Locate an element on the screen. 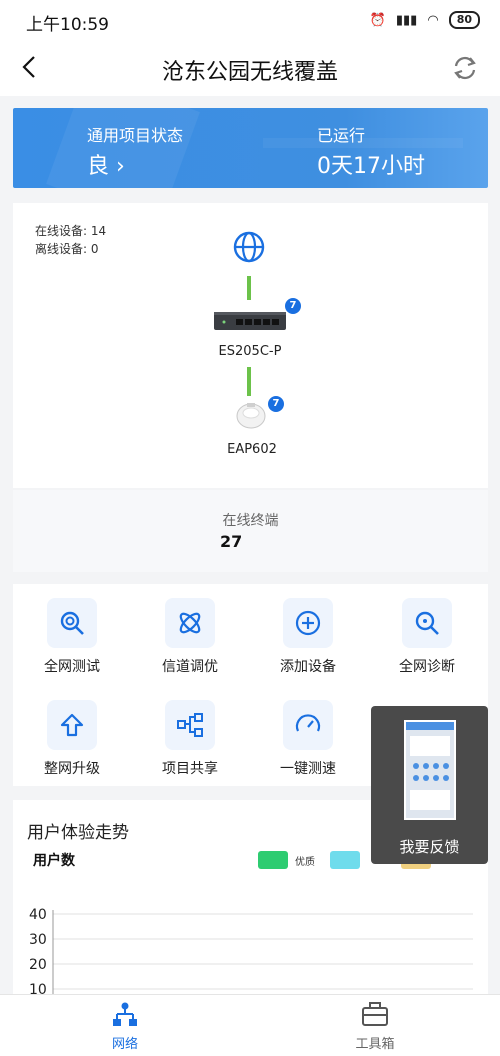 This screenshot has height=1056, width=500. internet-globe-icon is located at coordinates (249, 249).